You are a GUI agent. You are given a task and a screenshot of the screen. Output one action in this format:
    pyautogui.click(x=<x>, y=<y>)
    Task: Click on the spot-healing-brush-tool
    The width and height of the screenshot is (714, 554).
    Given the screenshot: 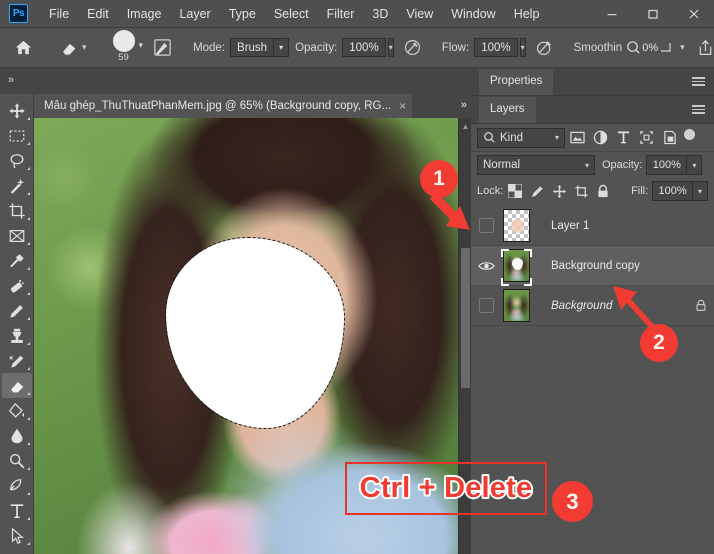 What is the action you would take?
    pyautogui.click(x=17, y=285)
    